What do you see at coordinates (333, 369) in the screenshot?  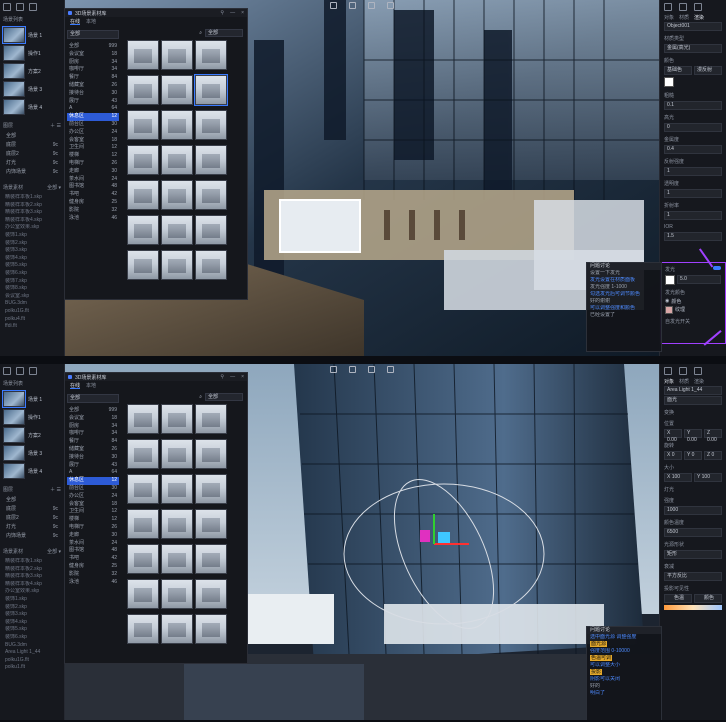 I see `select-tool-icon` at bounding box center [333, 369].